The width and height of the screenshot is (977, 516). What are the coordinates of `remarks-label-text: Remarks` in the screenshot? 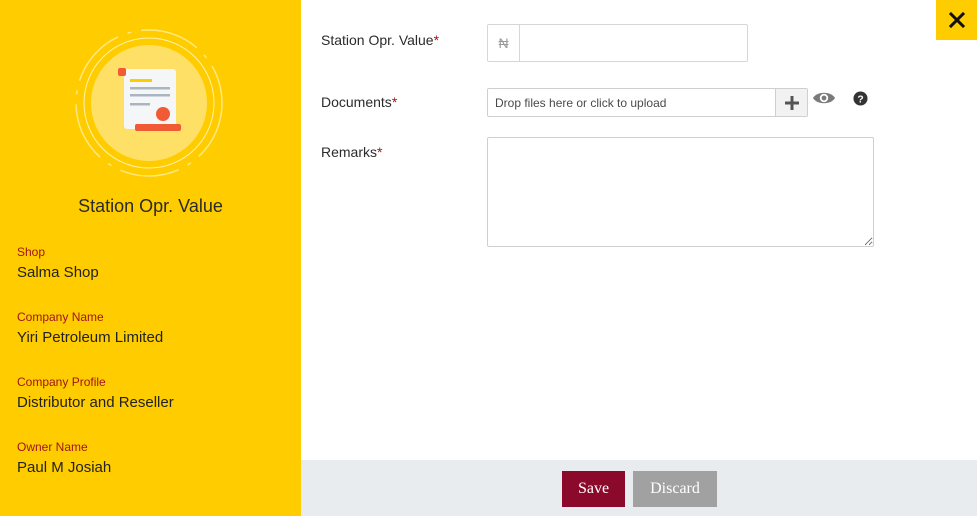 It's located at (349, 152).